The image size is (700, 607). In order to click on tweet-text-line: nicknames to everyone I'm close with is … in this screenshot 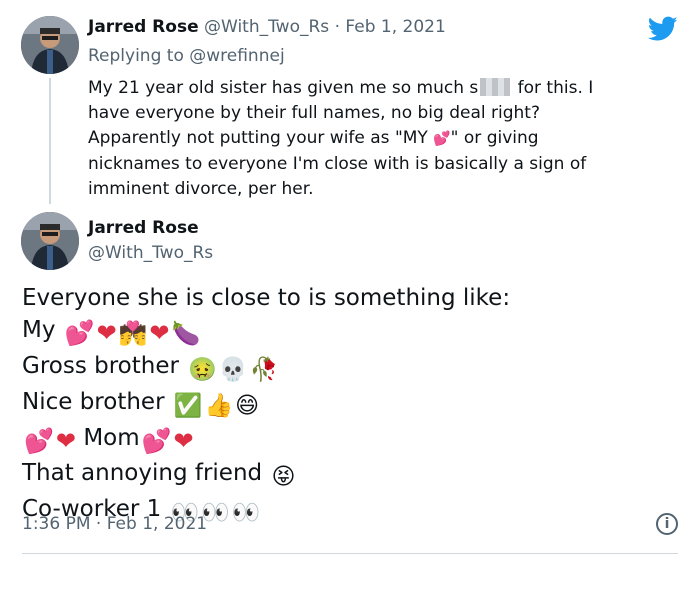, I will do `click(337, 164)`.